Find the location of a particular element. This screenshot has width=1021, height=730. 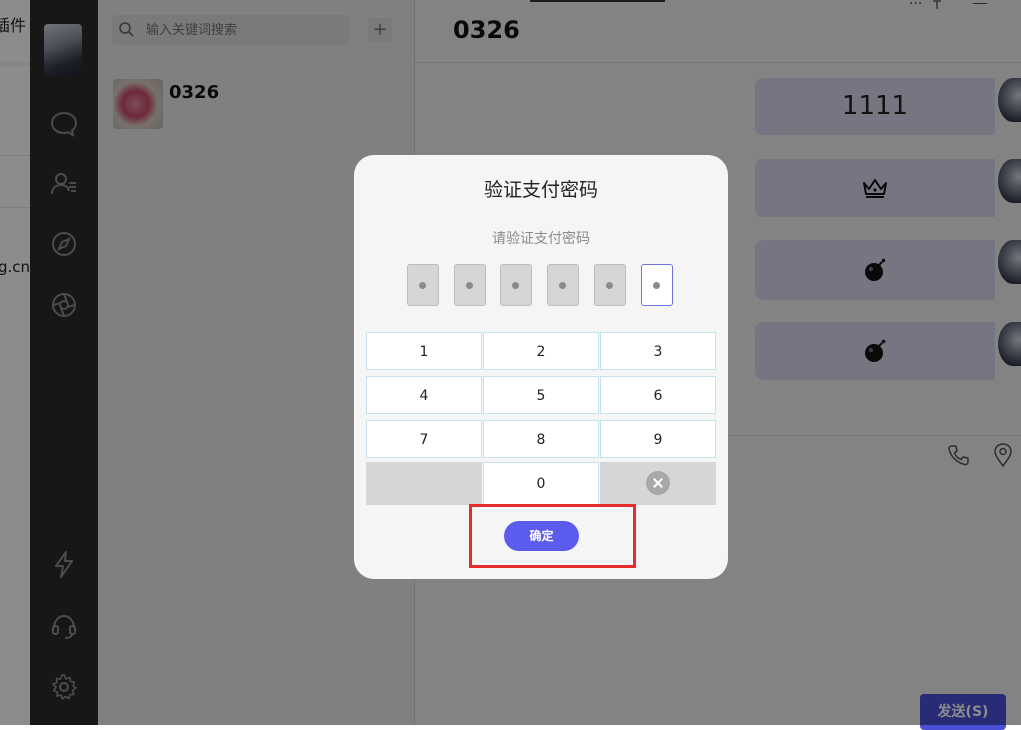

highlight-annotation-box is located at coordinates (552, 536).